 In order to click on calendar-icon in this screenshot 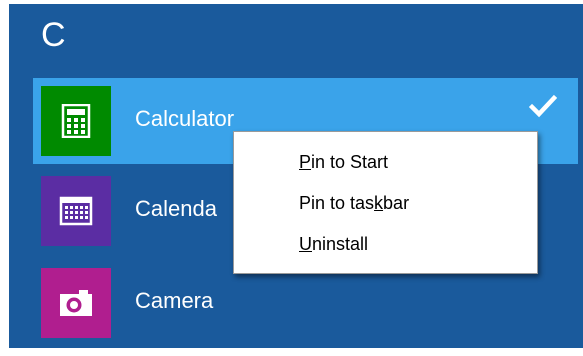, I will do `click(76, 211)`.